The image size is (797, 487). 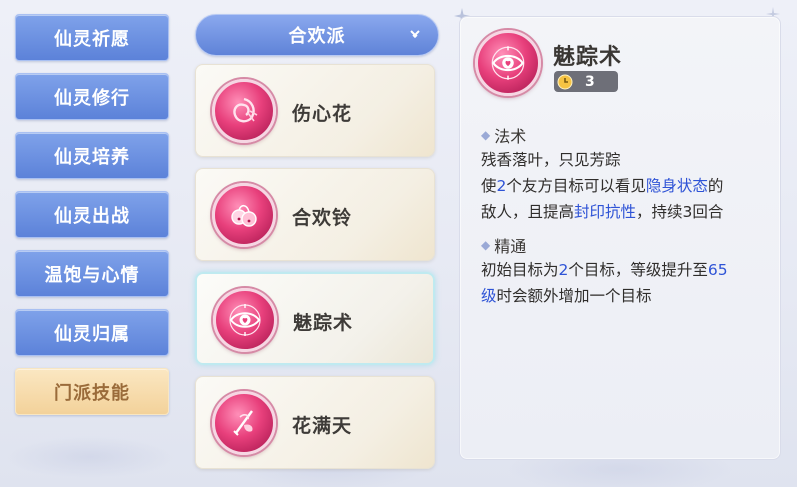 What do you see at coordinates (605, 212) in the screenshot?
I see `highlight-keyword: 封印抗性` at bounding box center [605, 212].